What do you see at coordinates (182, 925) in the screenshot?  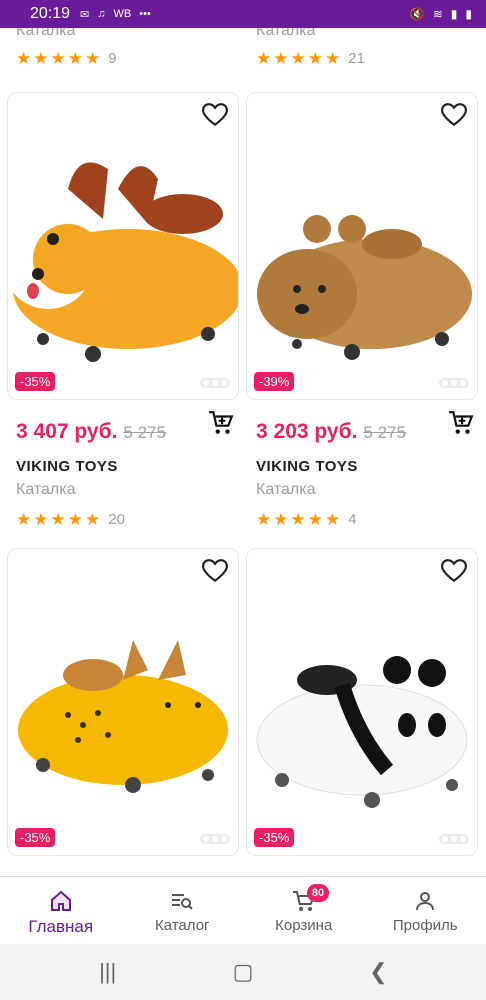 I see `tab-label: Каталог` at bounding box center [182, 925].